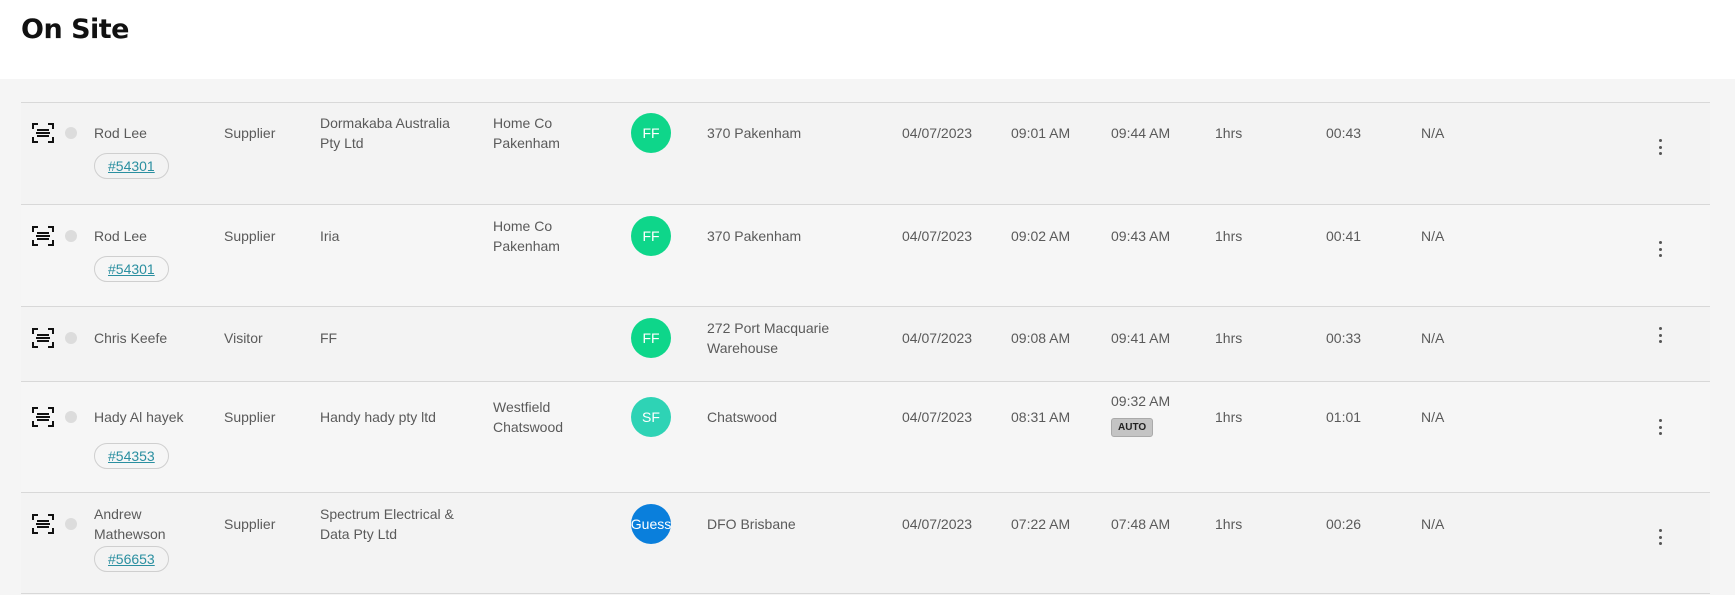 The height and width of the screenshot is (595, 1735). What do you see at coordinates (1344, 133) in the screenshot?
I see `elapsed-time: 00:43` at bounding box center [1344, 133].